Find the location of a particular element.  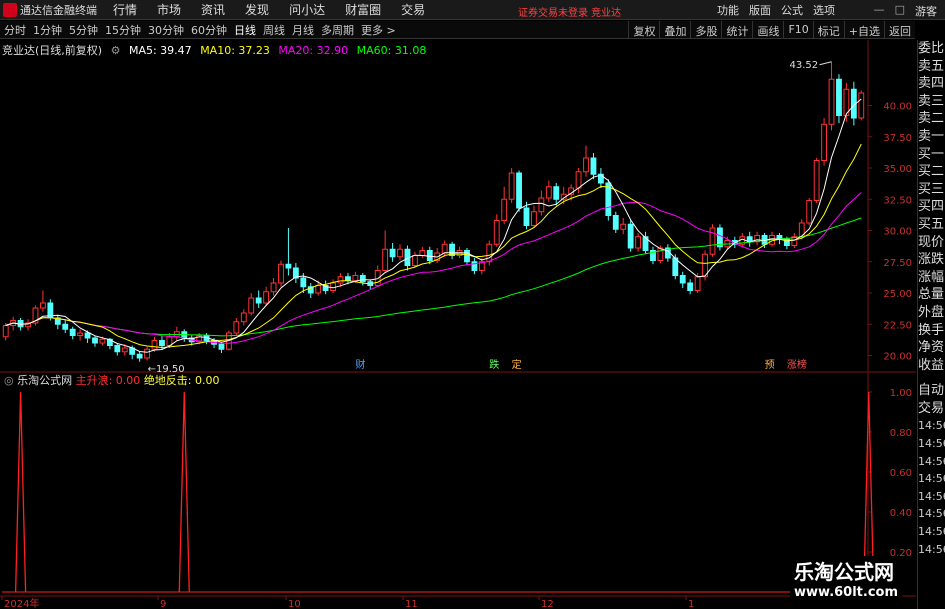

x-tick-label: 11 is located at coordinates (411, 604).